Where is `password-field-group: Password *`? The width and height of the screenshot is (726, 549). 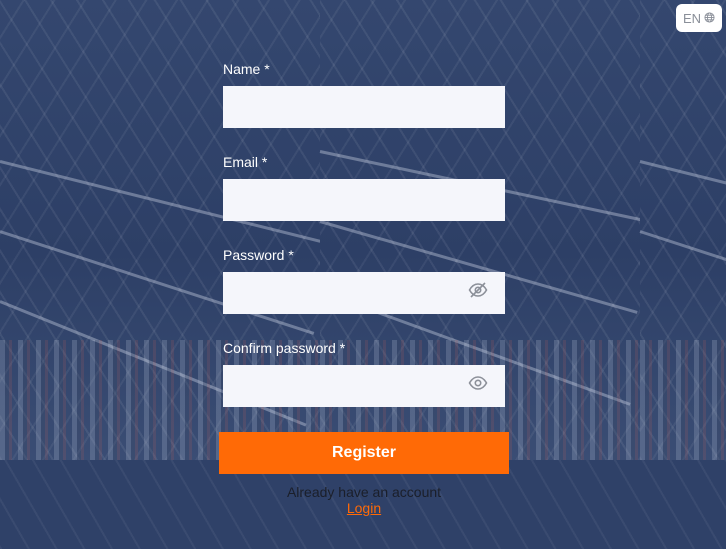
password-field-group: Password * is located at coordinates (364, 292).